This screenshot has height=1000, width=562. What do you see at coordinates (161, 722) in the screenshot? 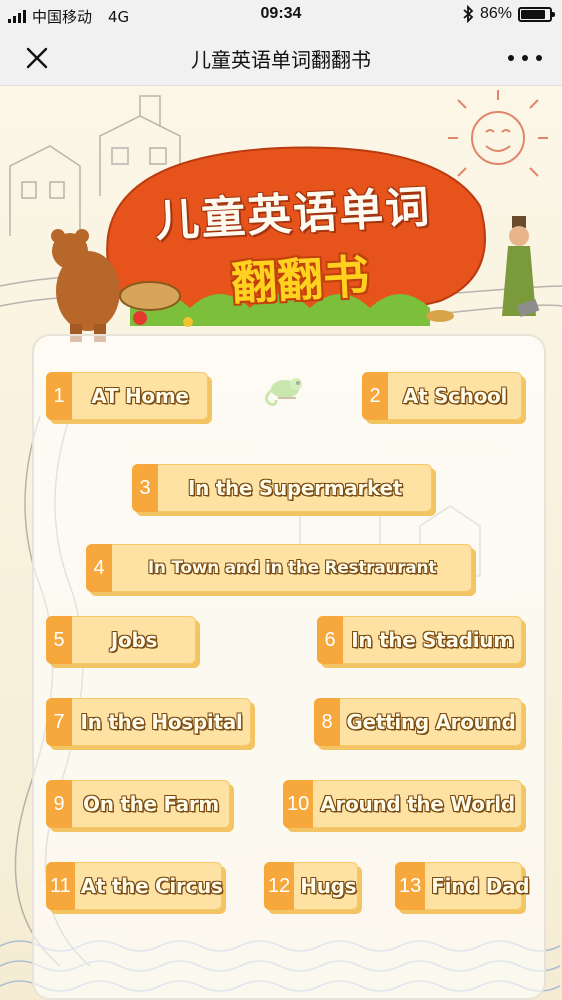
I see `word-label: In the Hospital` at bounding box center [161, 722].